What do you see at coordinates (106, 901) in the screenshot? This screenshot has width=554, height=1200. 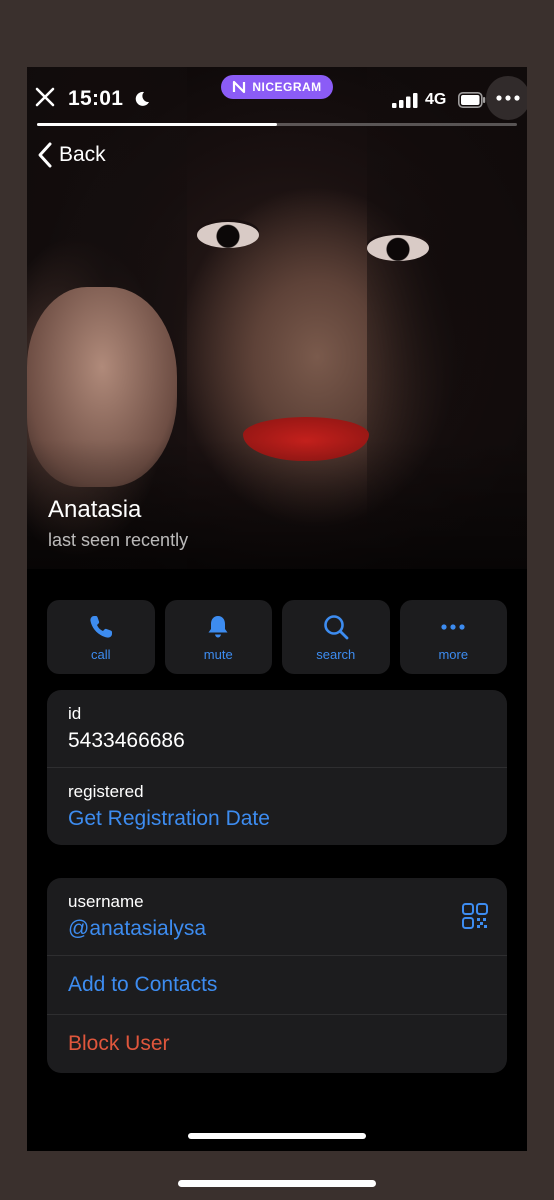 I see `username-label: username` at bounding box center [106, 901].